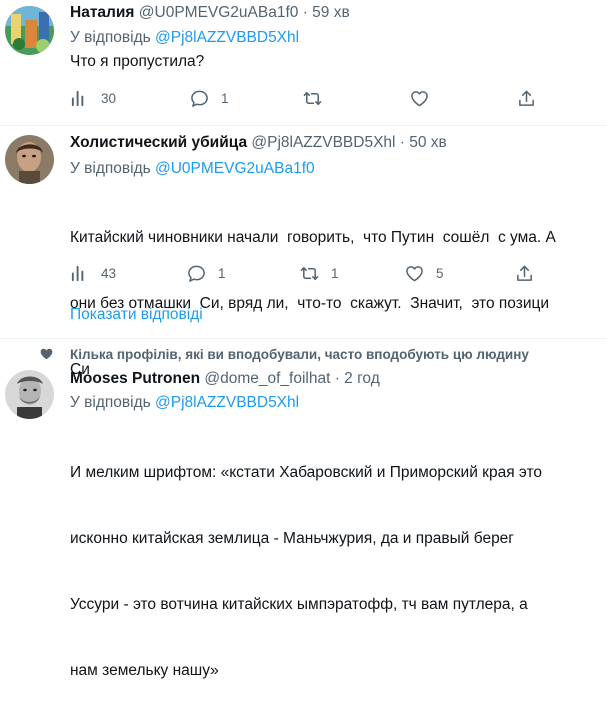  I want to click on like-button, so click(425, 98).